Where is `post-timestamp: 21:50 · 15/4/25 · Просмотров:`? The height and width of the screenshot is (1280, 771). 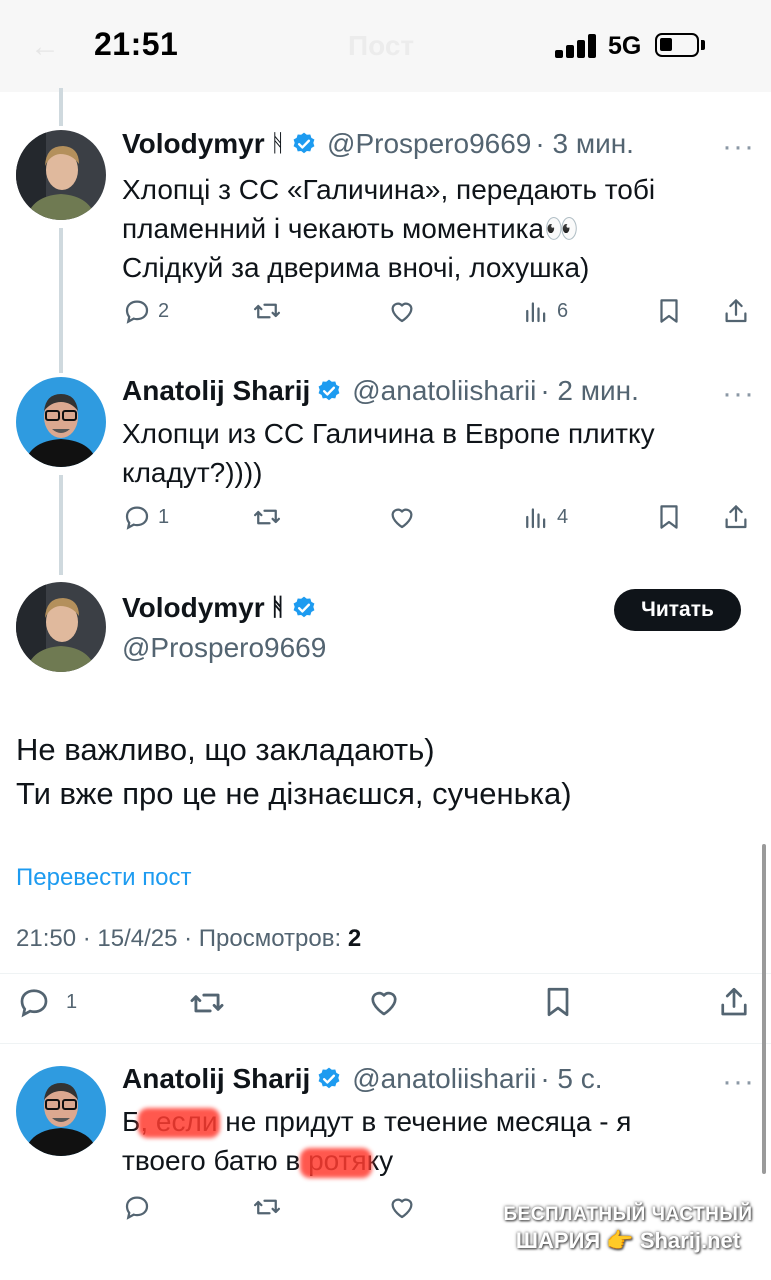
post-timestamp: 21:50 · 15/4/25 · Просмотров: is located at coordinates (182, 938).